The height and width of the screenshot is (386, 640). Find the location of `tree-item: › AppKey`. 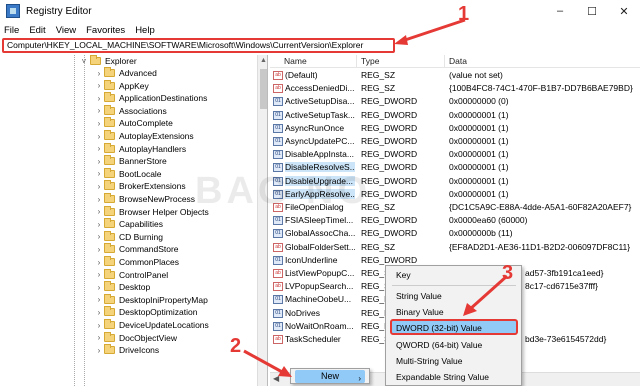

tree-item: › AppKey is located at coordinates (133, 85).